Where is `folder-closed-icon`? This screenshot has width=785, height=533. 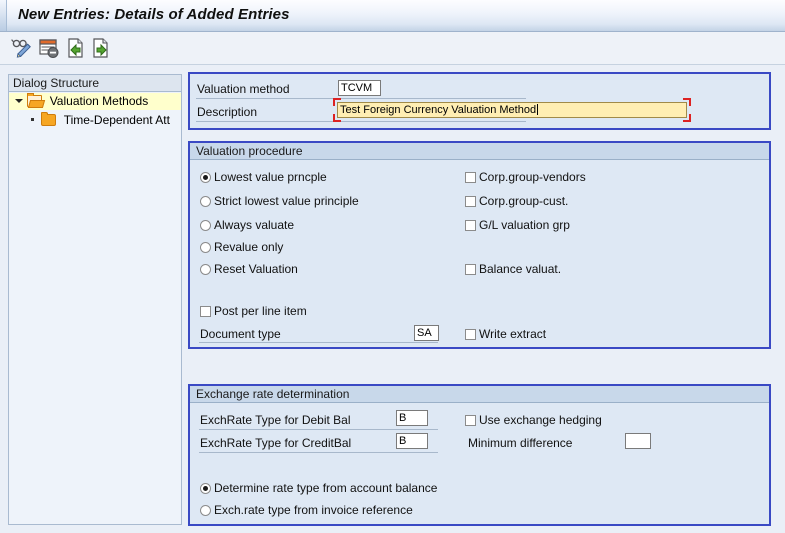 folder-closed-icon is located at coordinates (49, 119).